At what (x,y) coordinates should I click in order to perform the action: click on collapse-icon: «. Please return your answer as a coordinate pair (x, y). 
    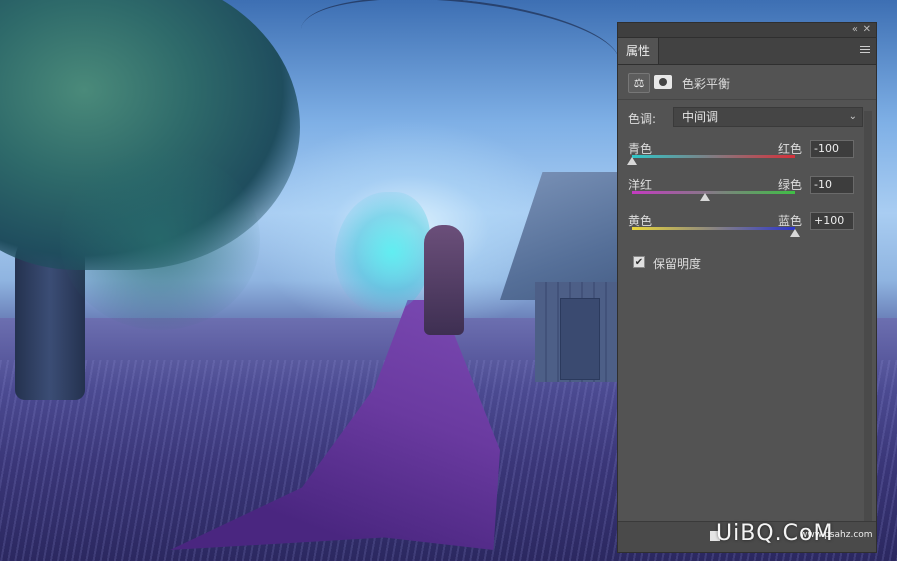
    Looking at the image, I should click on (855, 29).